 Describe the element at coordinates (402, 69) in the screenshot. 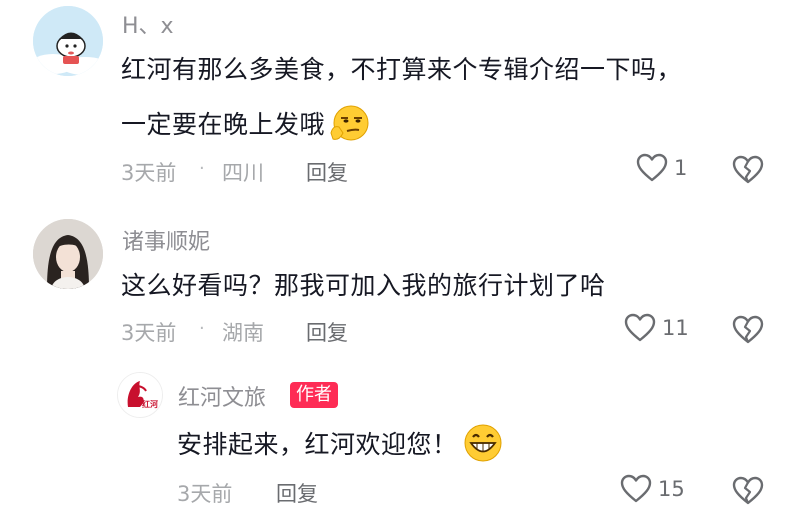

I see `comment-text: 红河有那么多美食，不打算来个专辑介绍一下吗，` at that location.